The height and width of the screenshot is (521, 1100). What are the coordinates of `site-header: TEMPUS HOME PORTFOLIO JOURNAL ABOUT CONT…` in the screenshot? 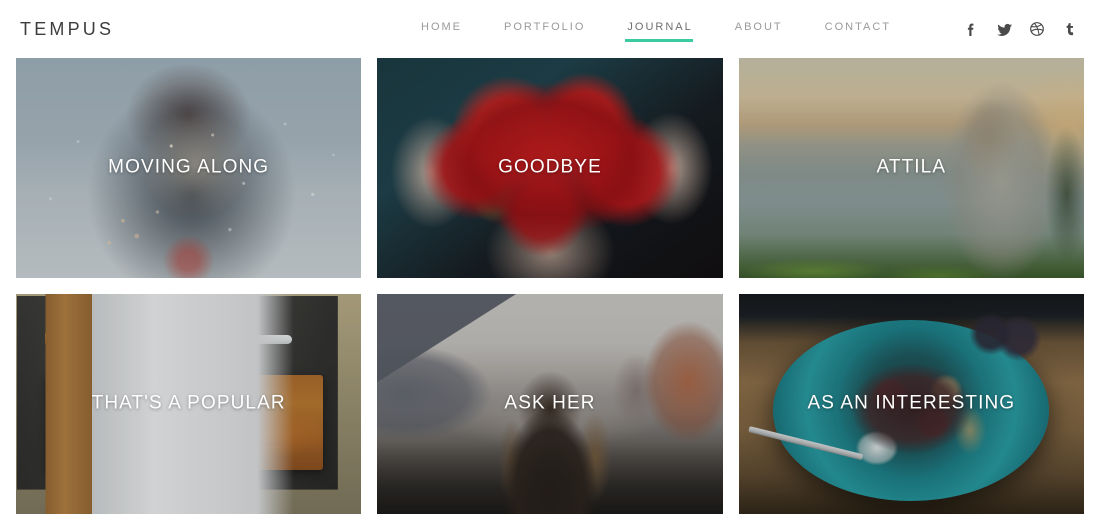 It's located at (550, 29).